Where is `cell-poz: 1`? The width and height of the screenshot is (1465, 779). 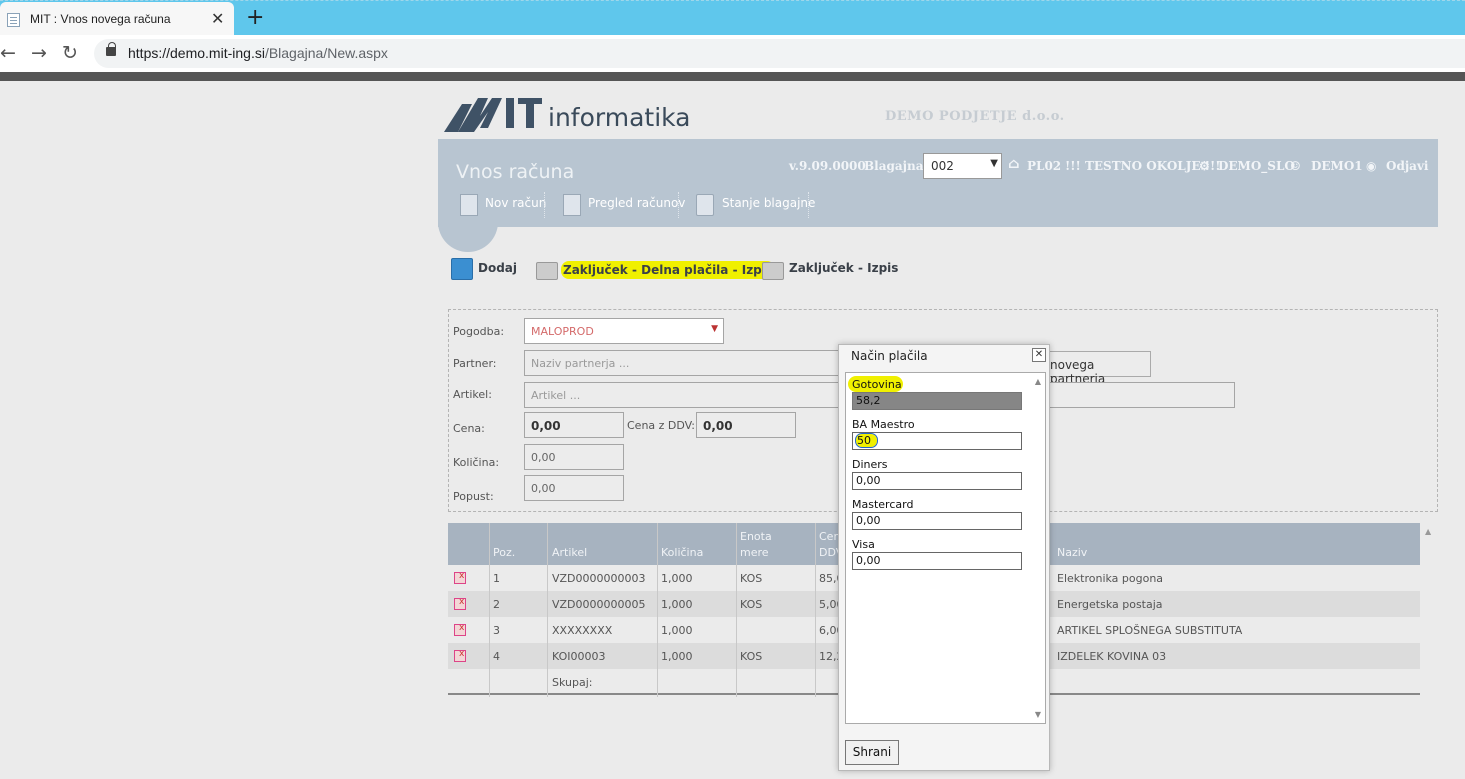
cell-poz: 1 is located at coordinates (496, 578).